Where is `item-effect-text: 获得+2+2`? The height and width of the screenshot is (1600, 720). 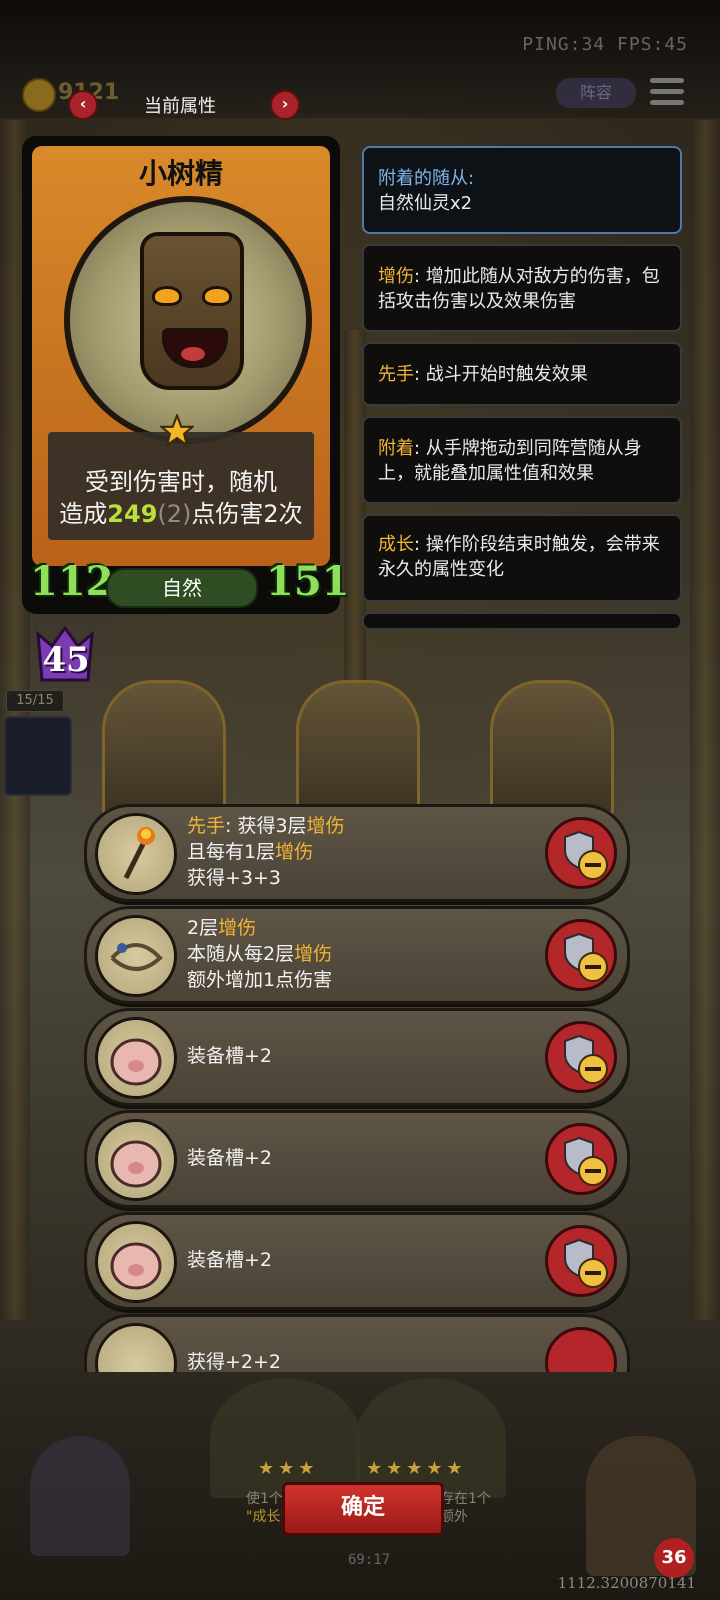 item-effect-text: 获得+2+2 is located at coordinates (234, 1361).